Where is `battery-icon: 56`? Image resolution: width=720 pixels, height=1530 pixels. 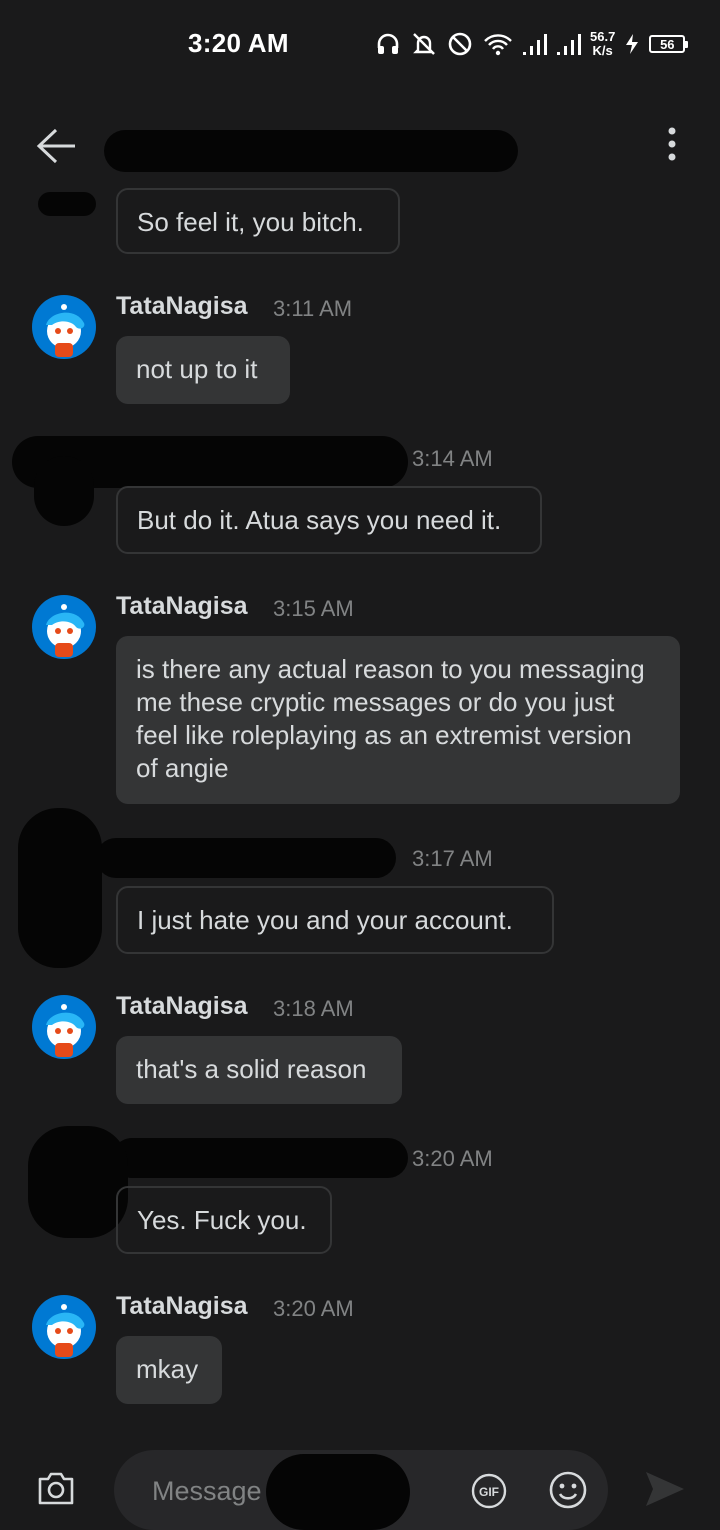 battery-icon: 56 is located at coordinates (669, 44).